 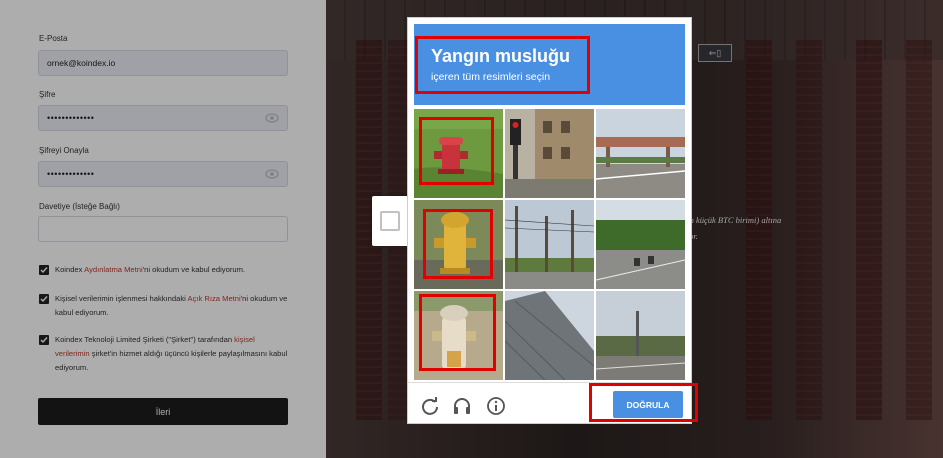 I want to click on info-icon, so click(x=496, y=406).